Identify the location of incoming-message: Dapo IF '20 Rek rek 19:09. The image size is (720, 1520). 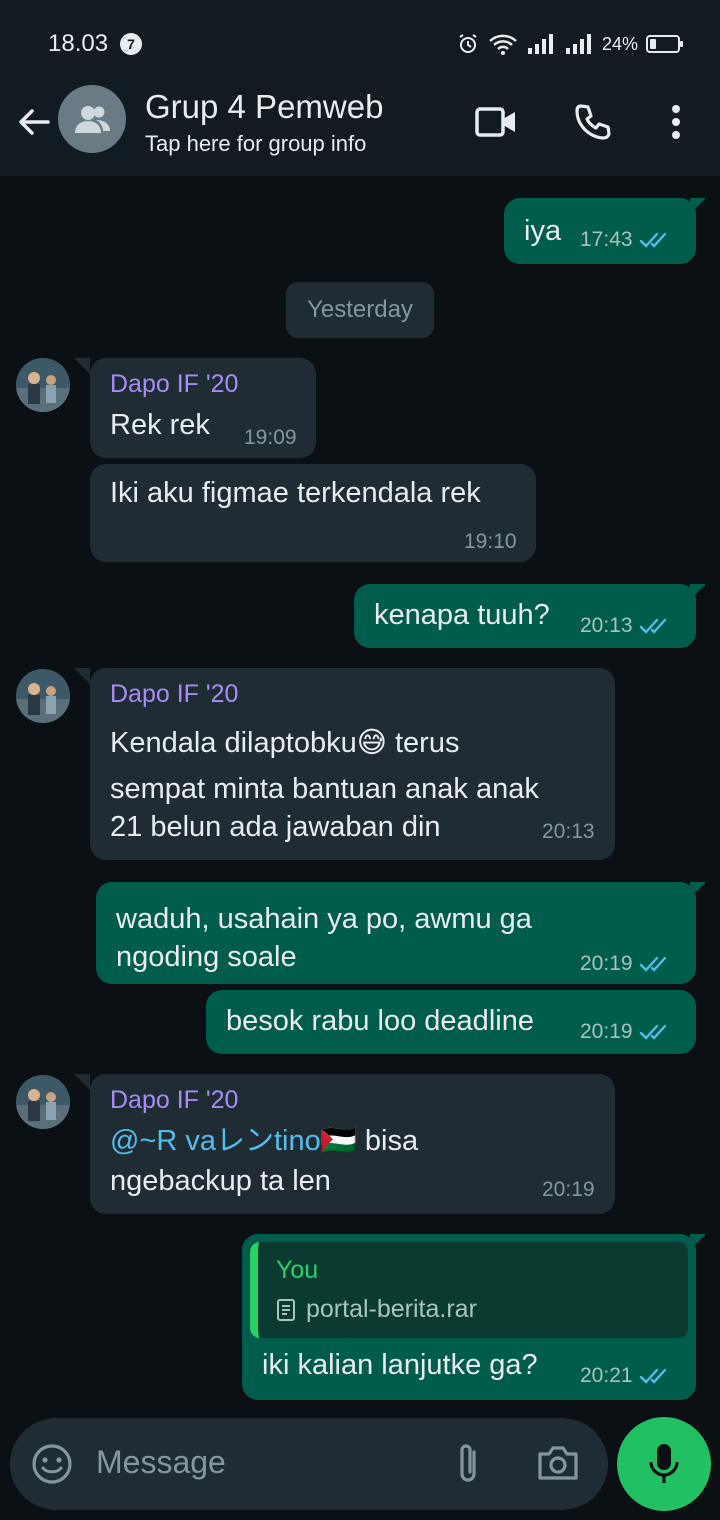
(203, 408).